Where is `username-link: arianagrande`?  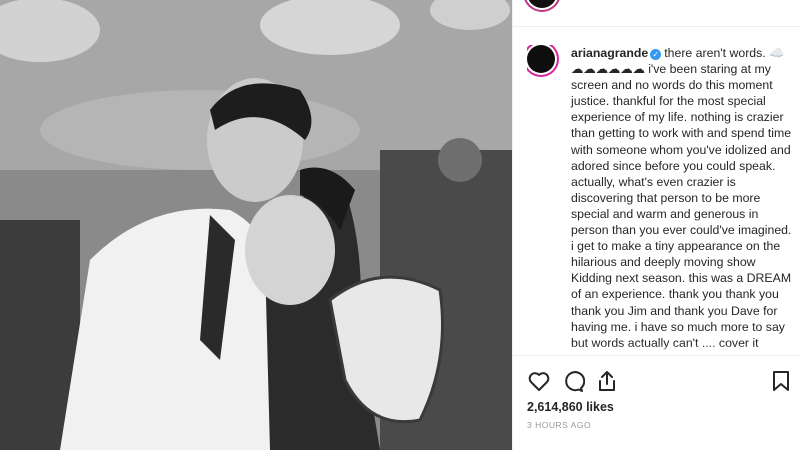 username-link: arianagrande is located at coordinates (609, 53).